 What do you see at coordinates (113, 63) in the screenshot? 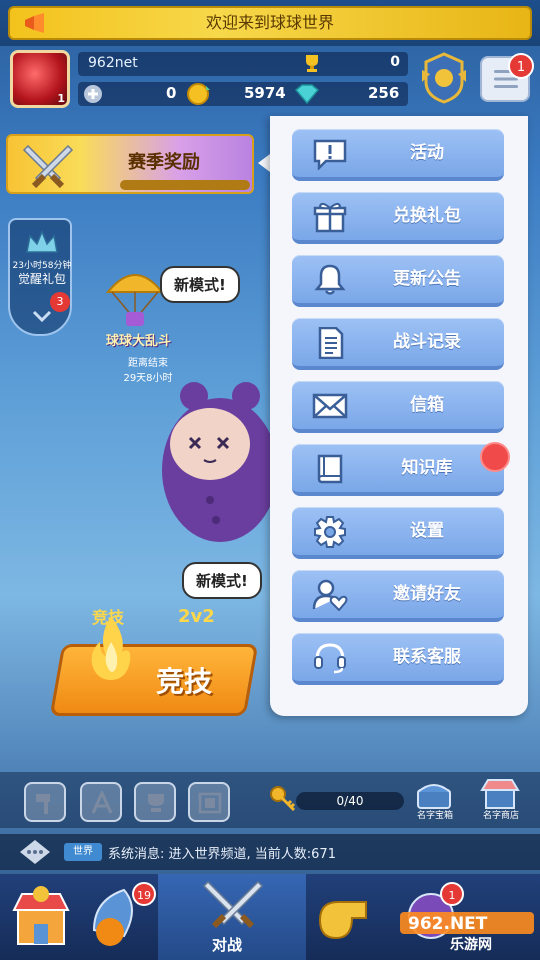
I see `player-name: 962net` at bounding box center [113, 63].